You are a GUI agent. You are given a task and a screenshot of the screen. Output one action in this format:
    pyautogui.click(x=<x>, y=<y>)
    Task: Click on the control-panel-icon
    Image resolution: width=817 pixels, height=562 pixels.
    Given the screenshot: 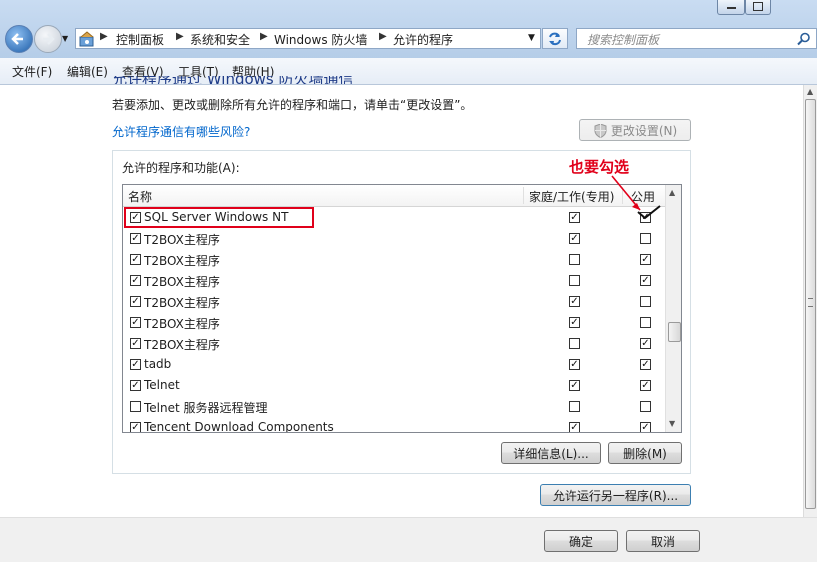 What is the action you would take?
    pyautogui.click(x=86, y=39)
    